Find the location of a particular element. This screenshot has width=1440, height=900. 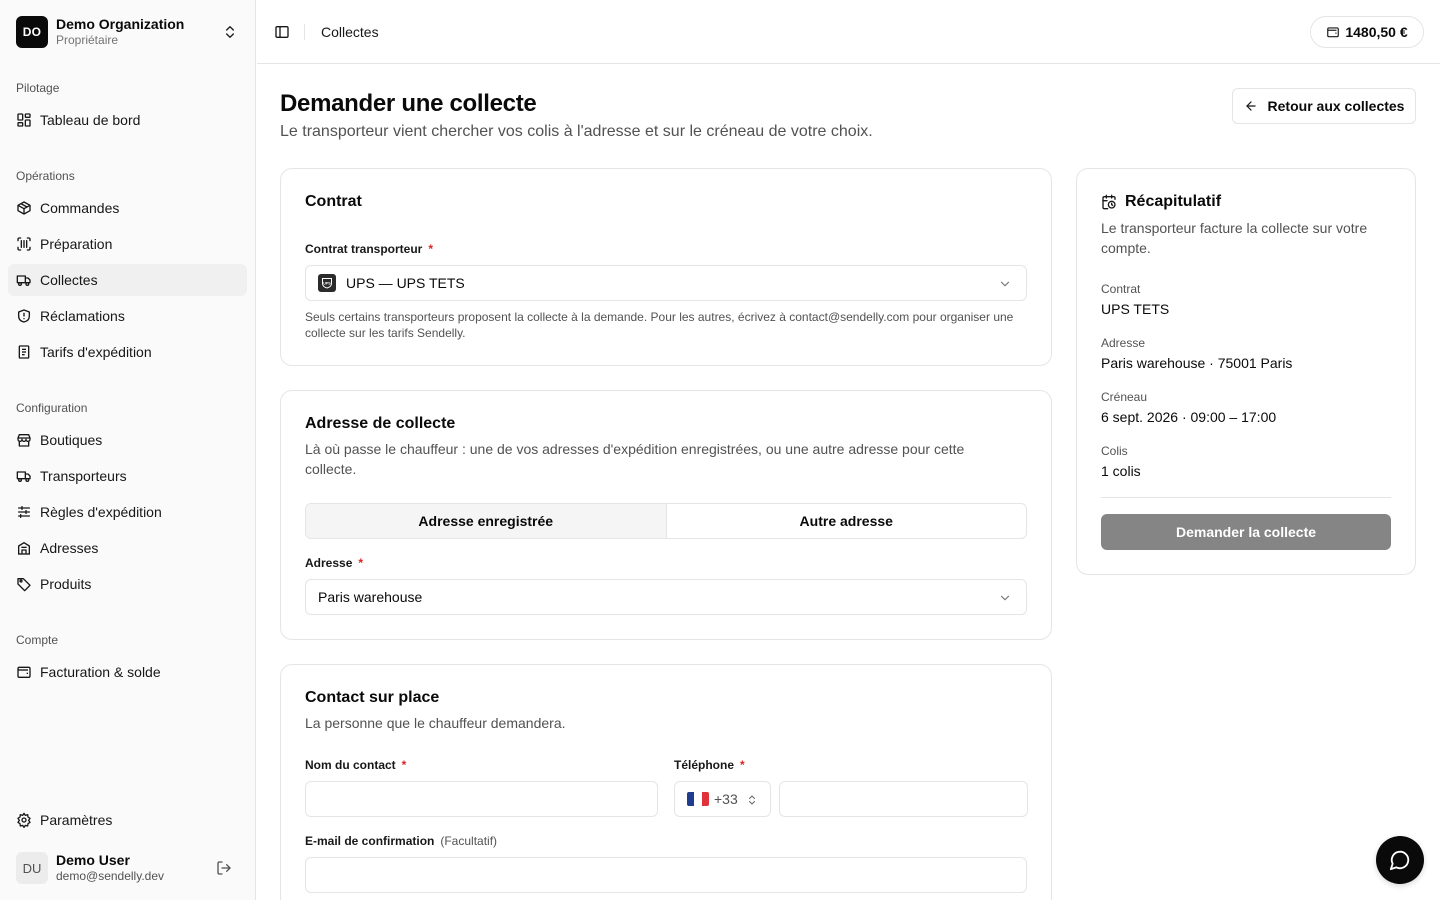

org-name: Demo Organization is located at coordinates (120, 24).